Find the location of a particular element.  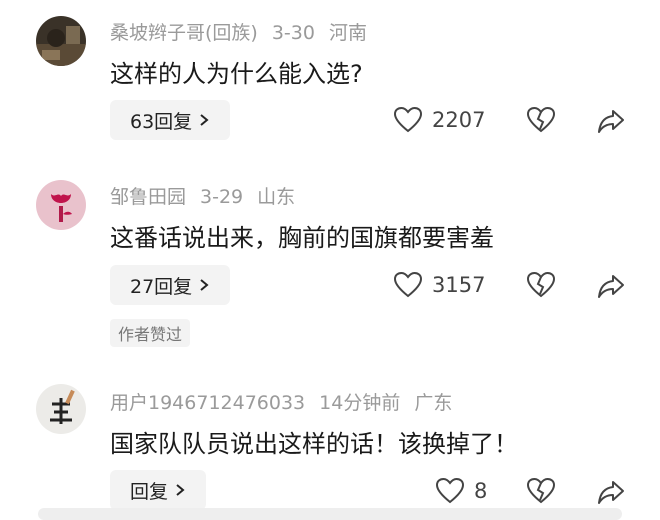

comment-location: 山东 is located at coordinates (276, 197).